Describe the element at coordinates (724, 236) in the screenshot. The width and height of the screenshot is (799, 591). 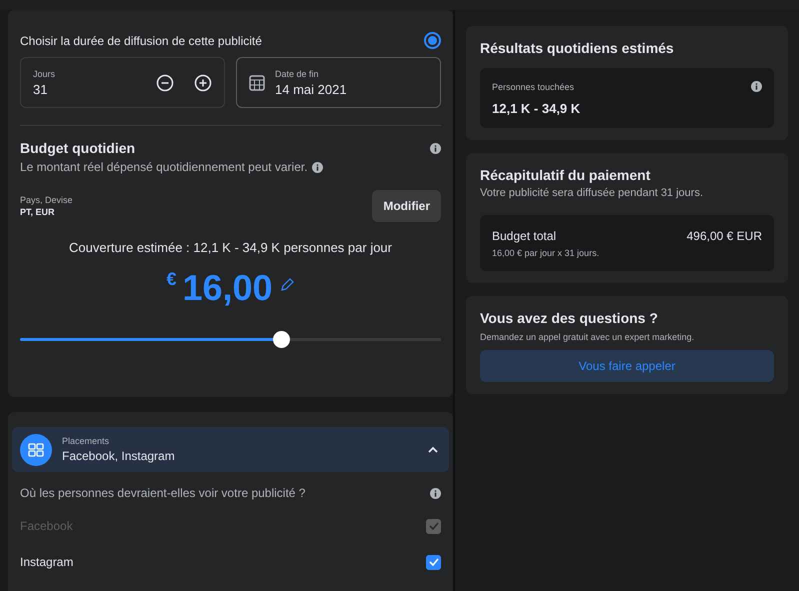
I see `total-value: 496,00 € EUR` at that location.